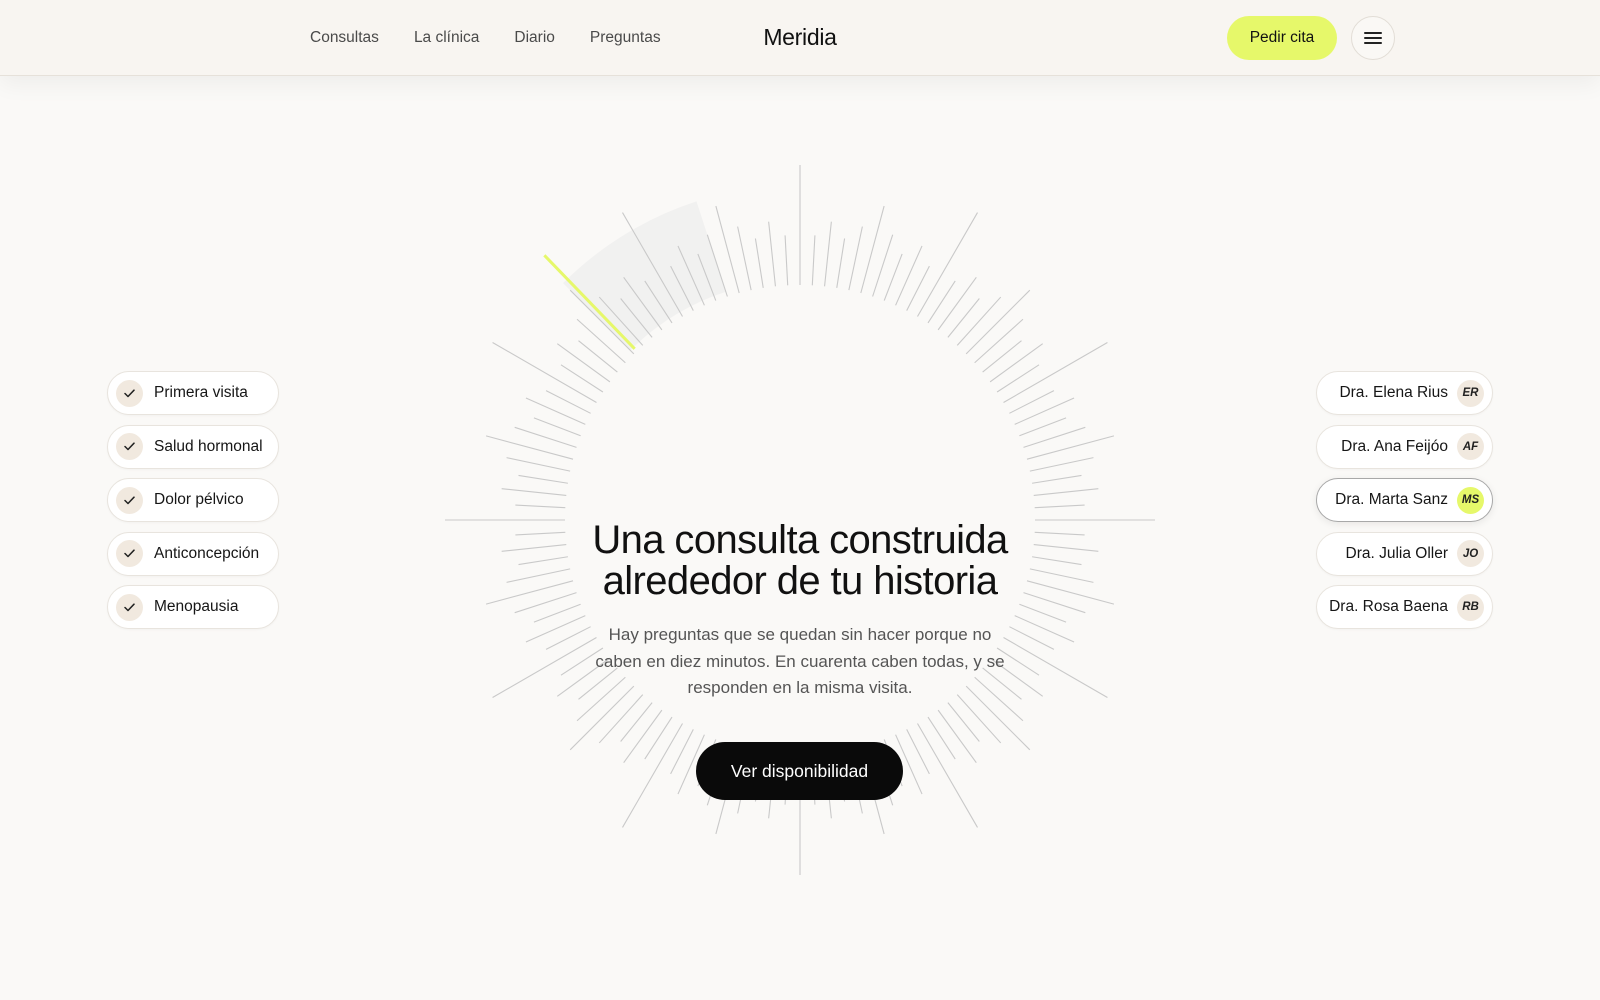 The height and width of the screenshot is (1000, 1600). What do you see at coordinates (625, 38) in the screenshot?
I see `nav-link-preguntas: Preguntas` at bounding box center [625, 38].